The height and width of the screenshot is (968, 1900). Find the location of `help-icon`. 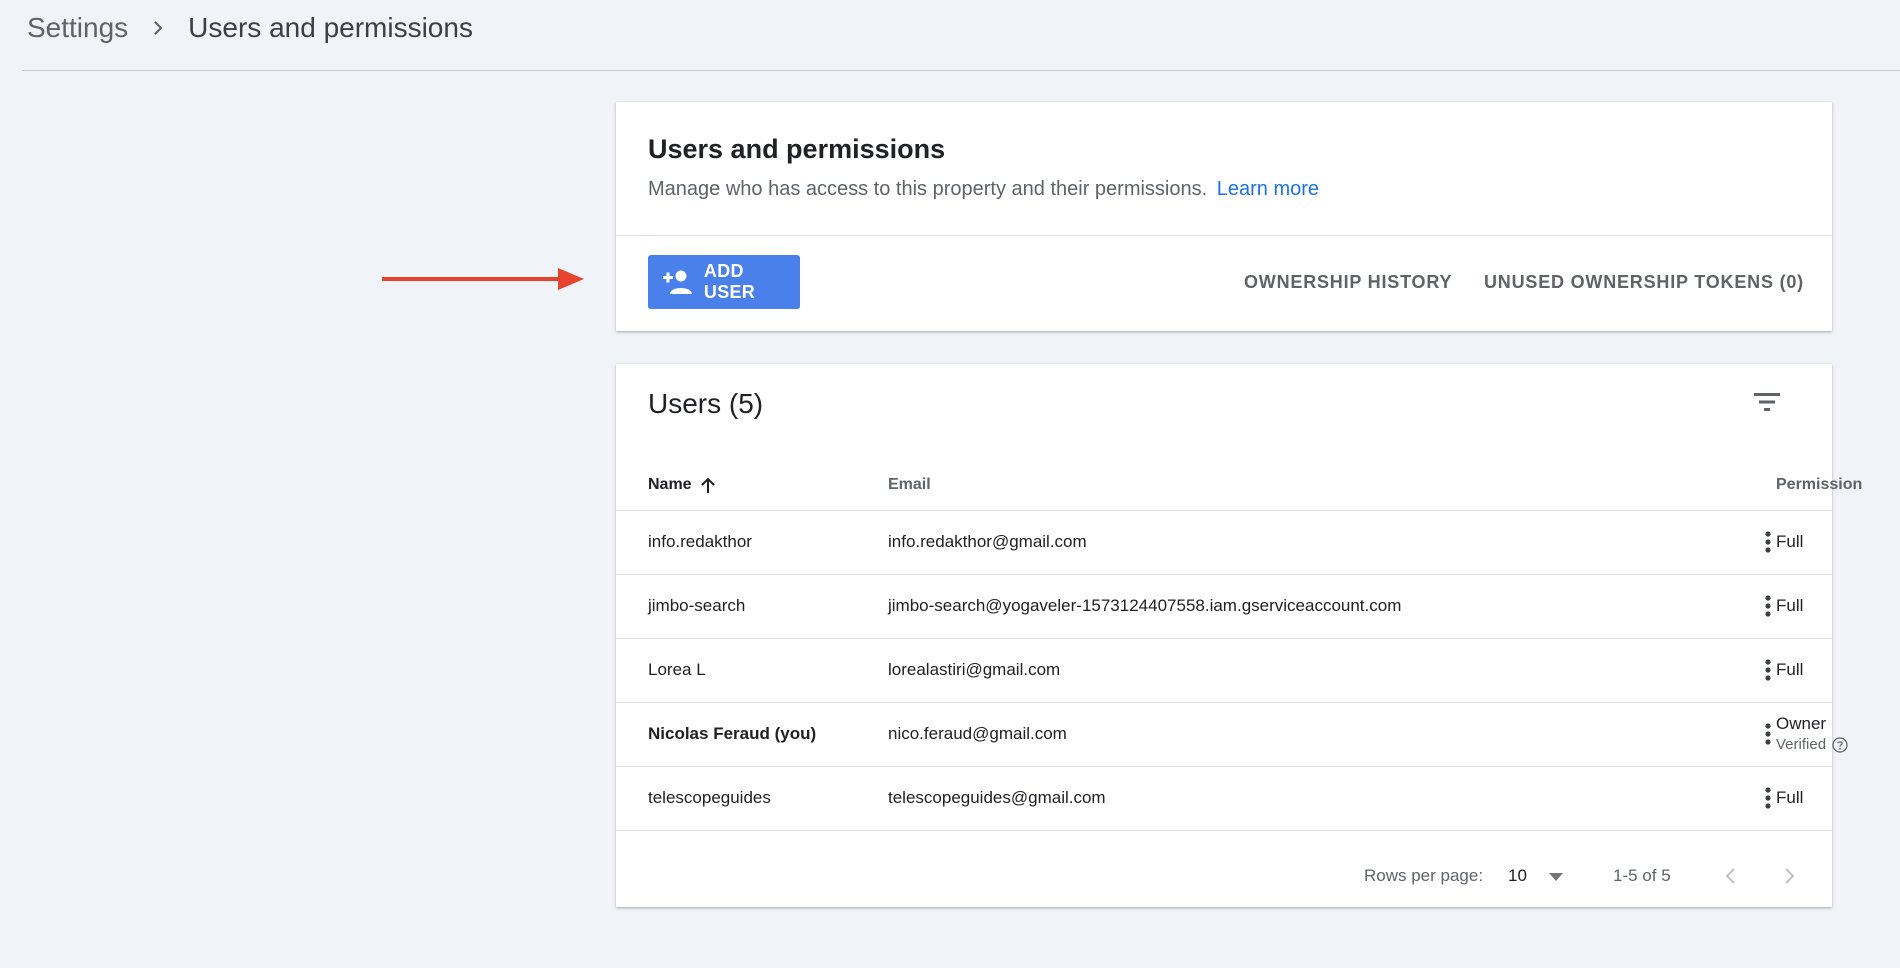

help-icon is located at coordinates (1840, 744).